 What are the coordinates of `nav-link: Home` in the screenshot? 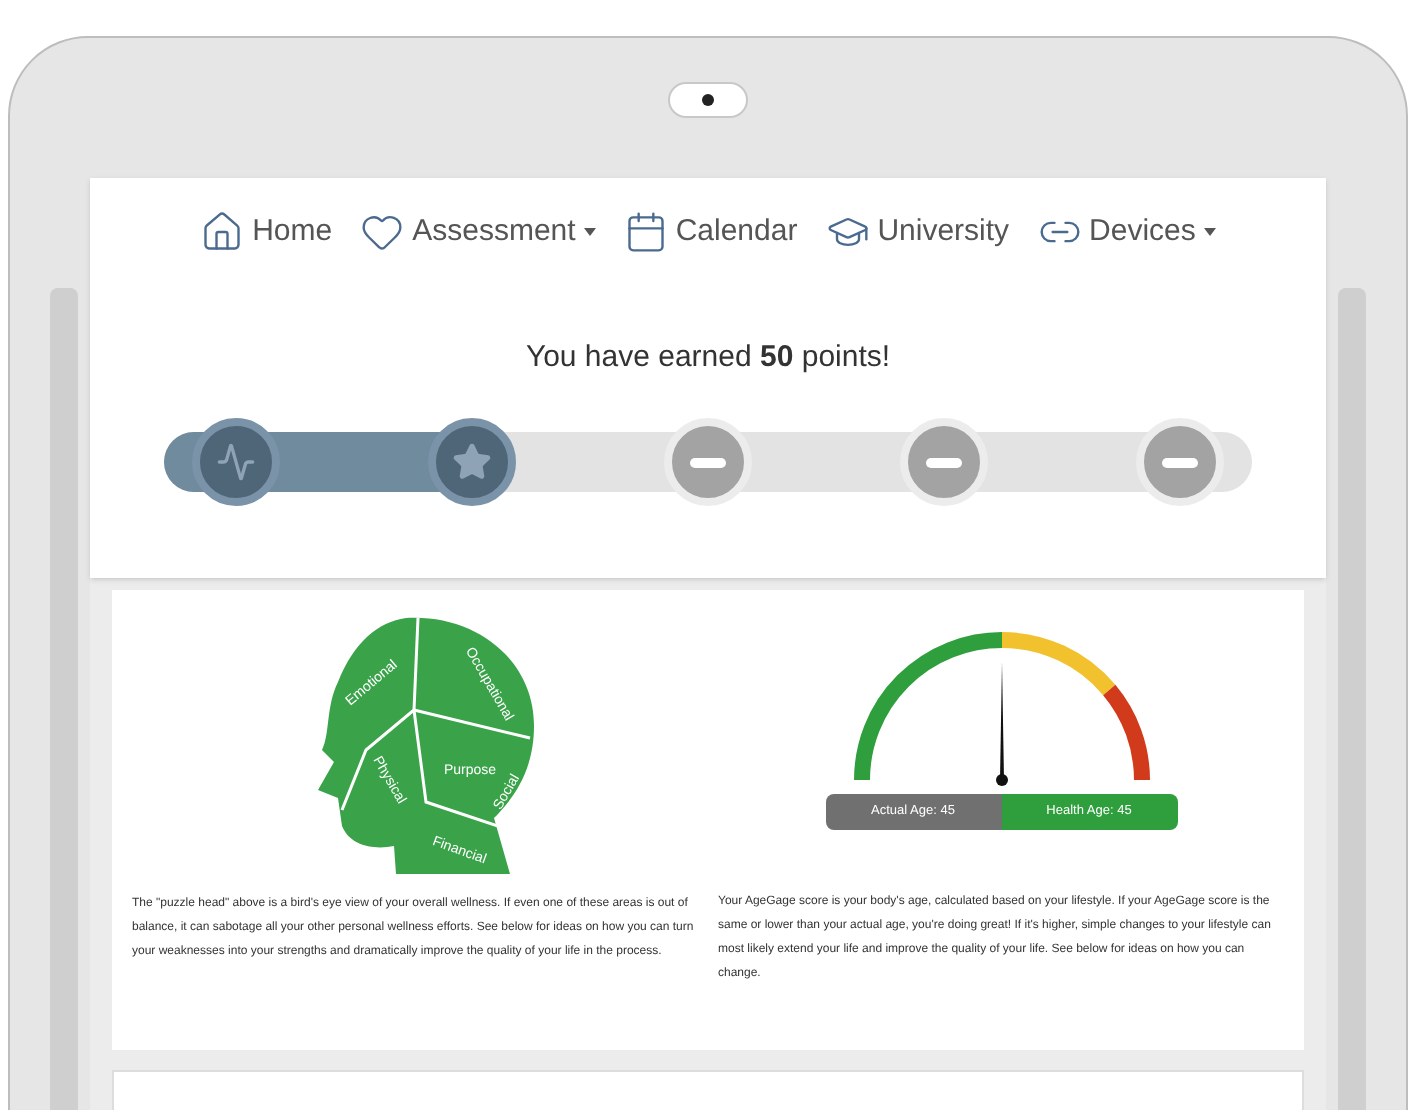 It's located at (266, 232).